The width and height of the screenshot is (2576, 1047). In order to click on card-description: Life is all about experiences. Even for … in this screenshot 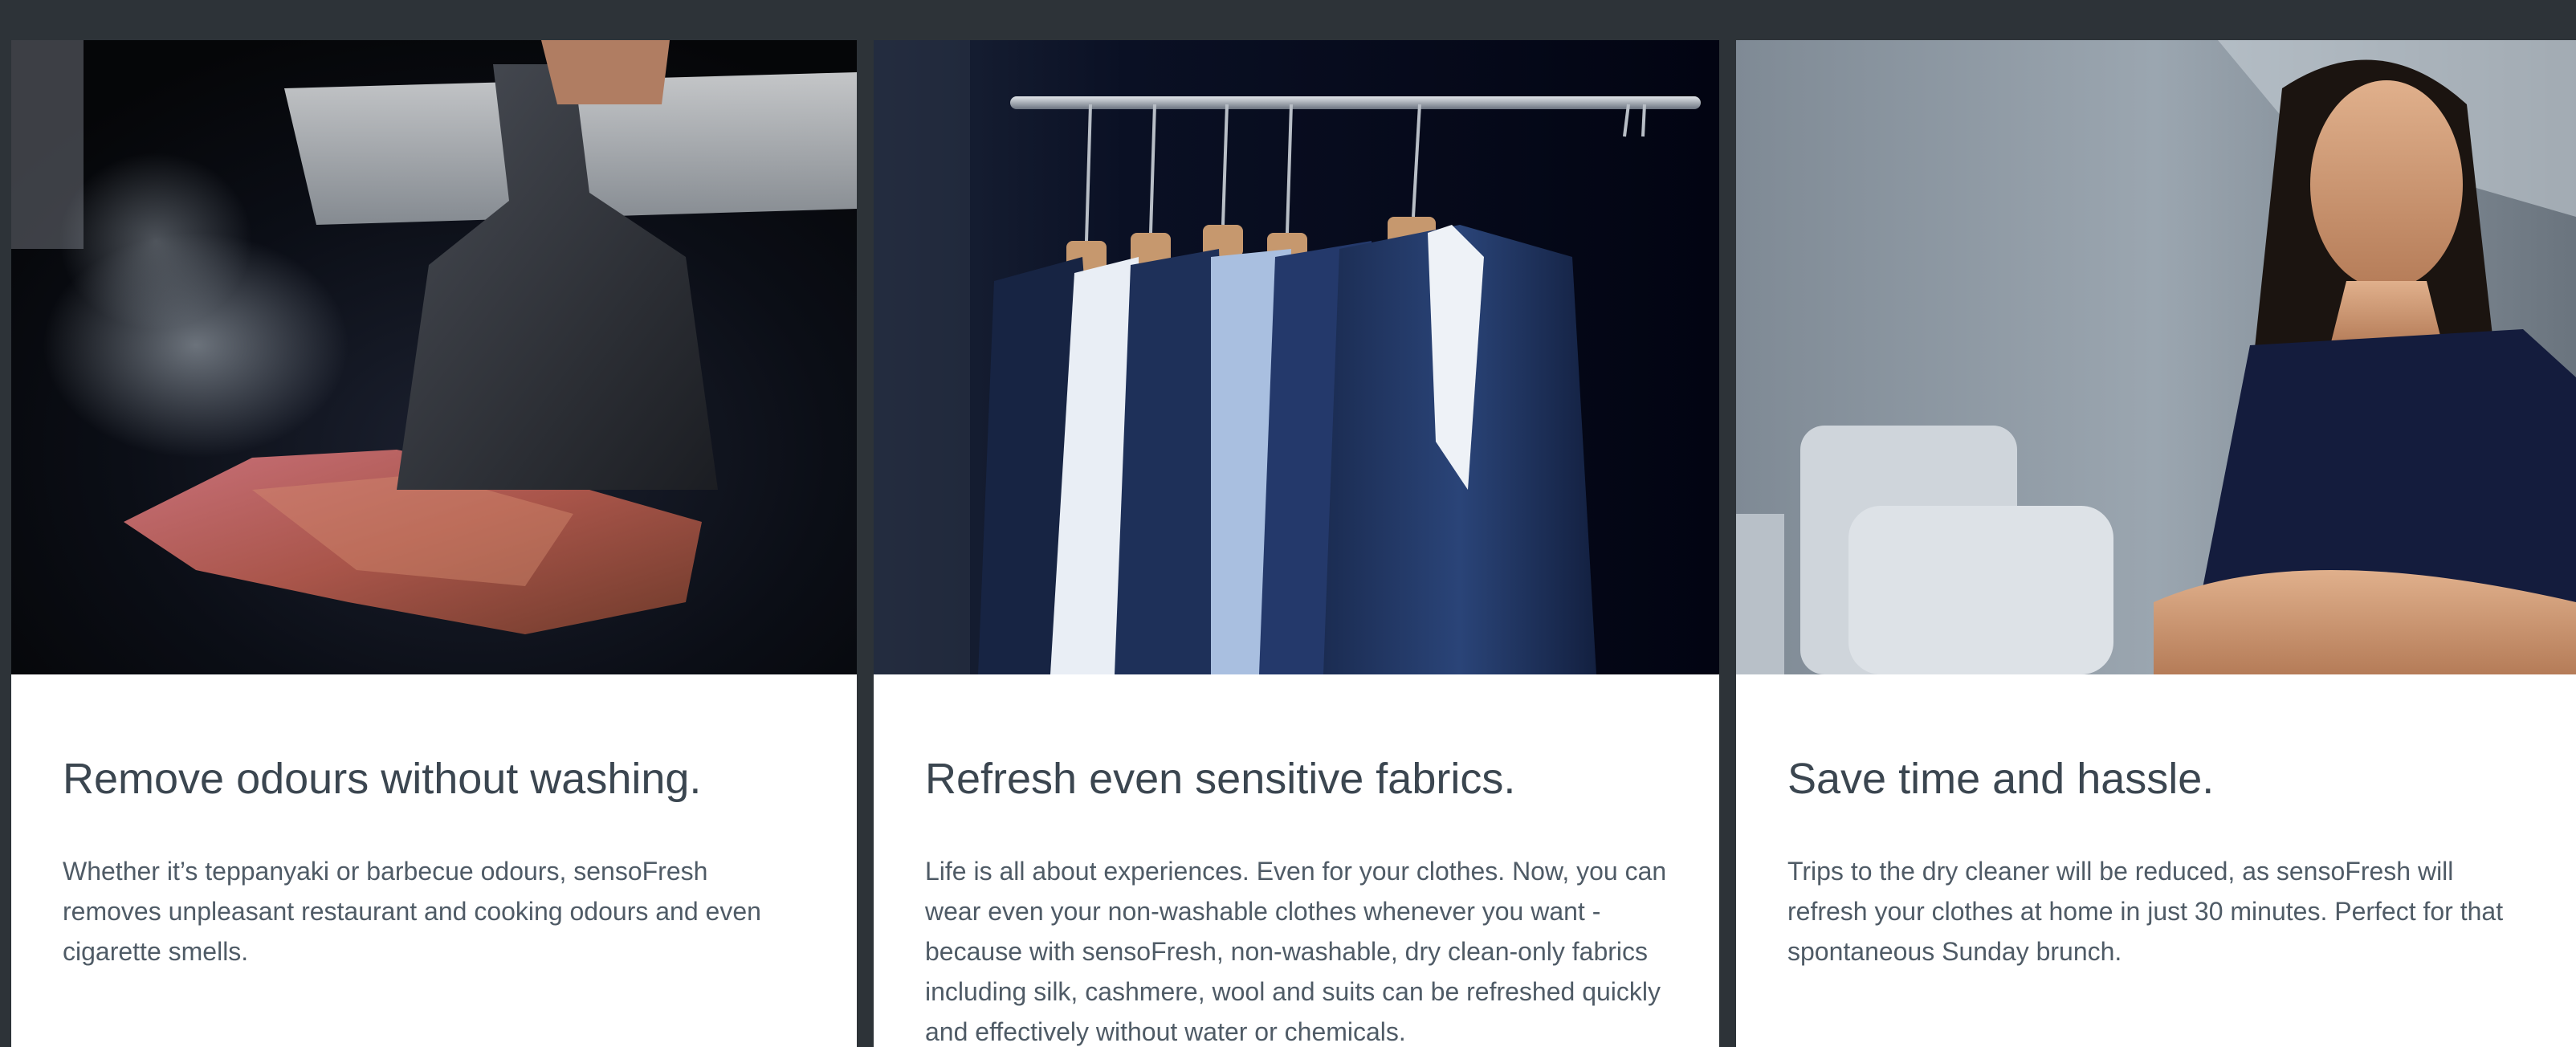, I will do `click(1296, 951)`.